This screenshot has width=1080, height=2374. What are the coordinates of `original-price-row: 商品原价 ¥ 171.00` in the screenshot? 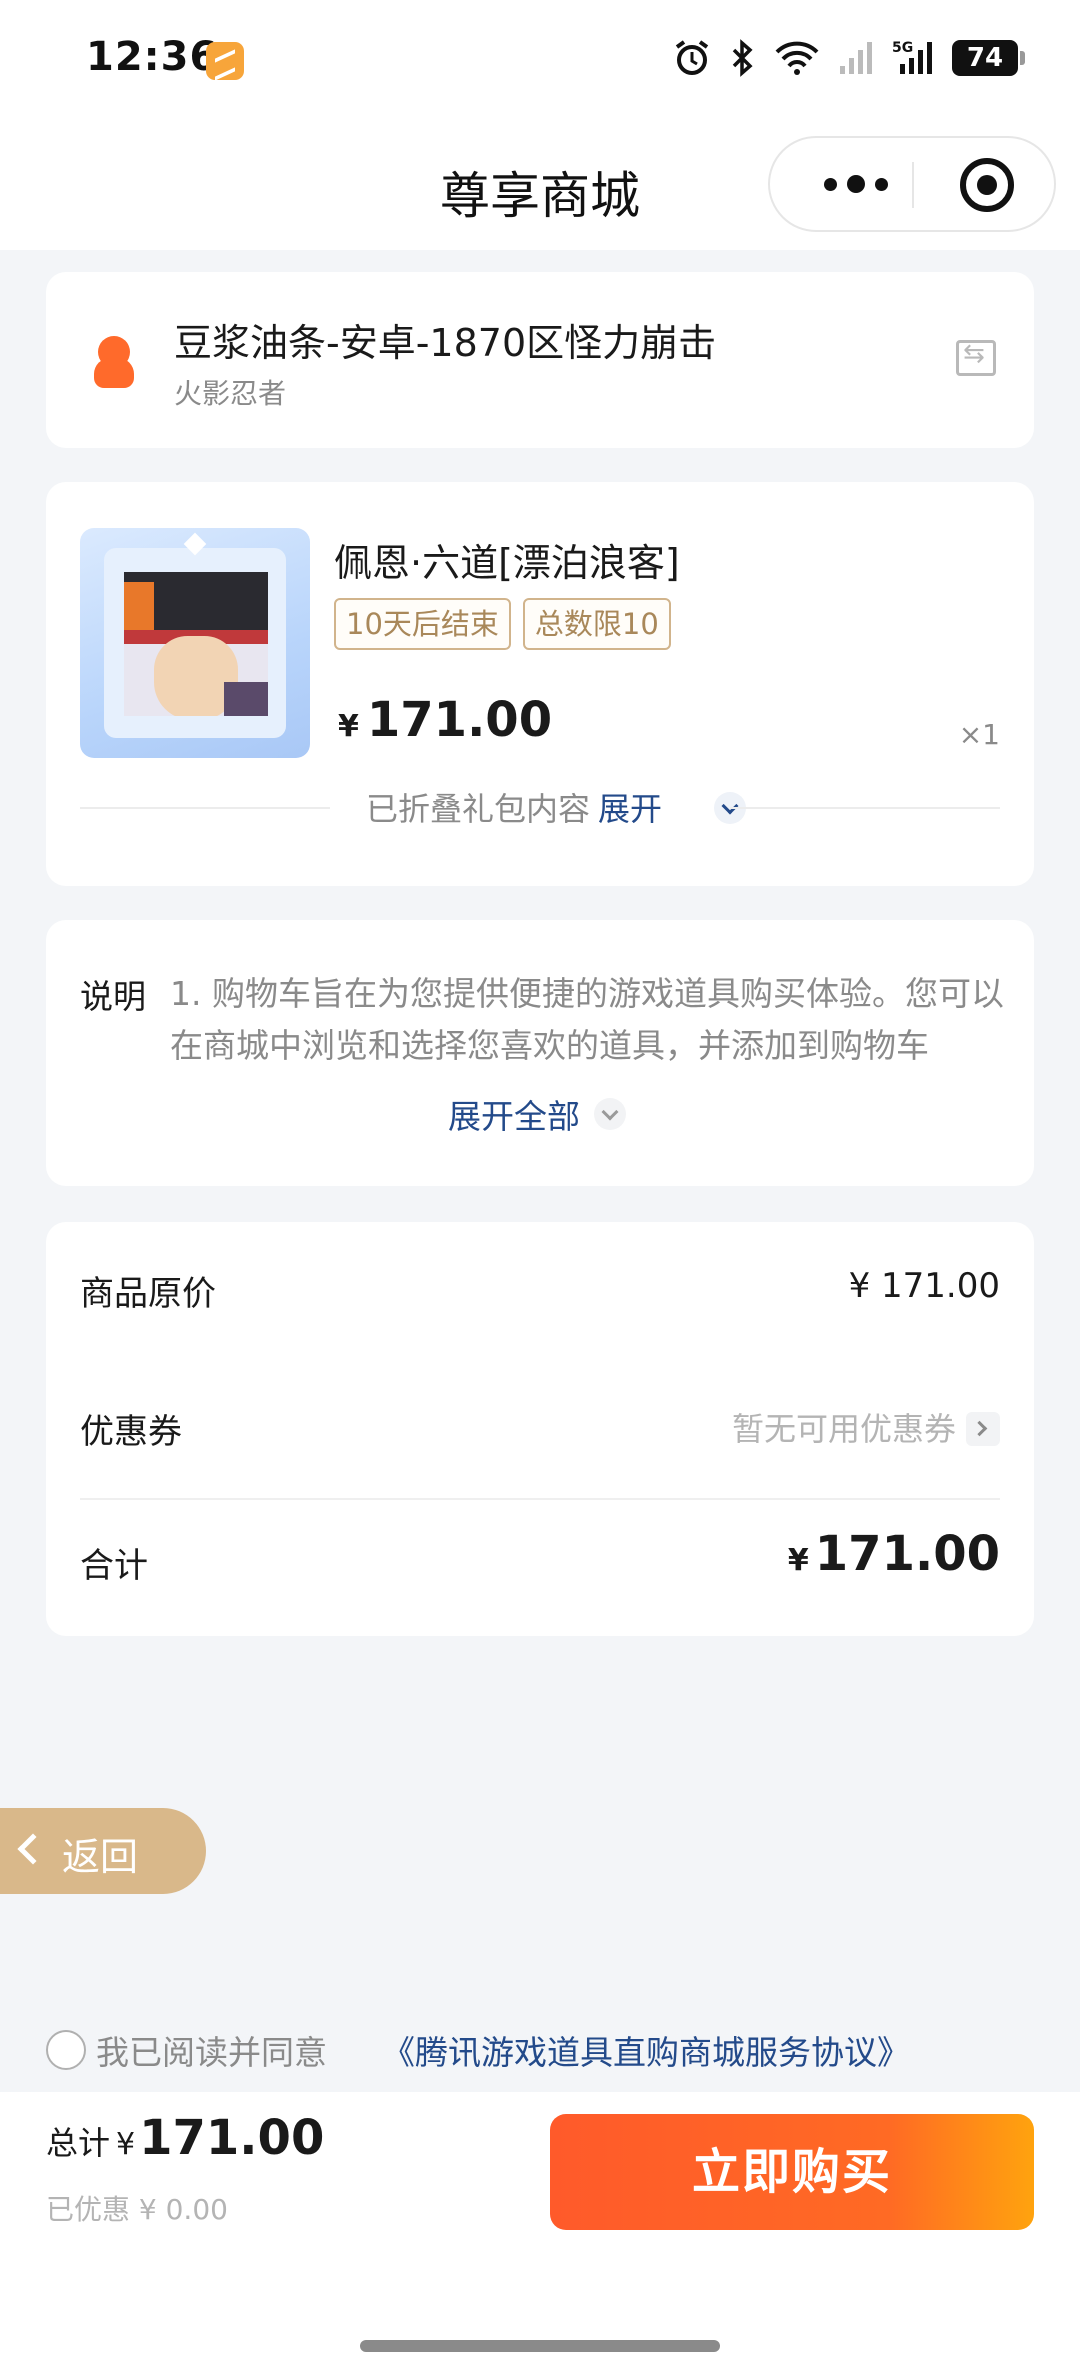 It's located at (540, 1290).